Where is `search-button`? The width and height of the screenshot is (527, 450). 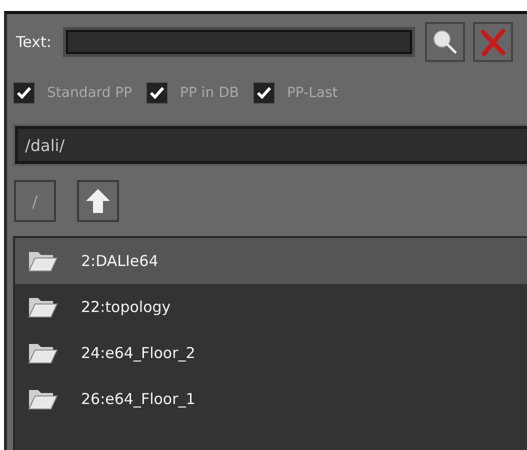 search-button is located at coordinates (445, 42).